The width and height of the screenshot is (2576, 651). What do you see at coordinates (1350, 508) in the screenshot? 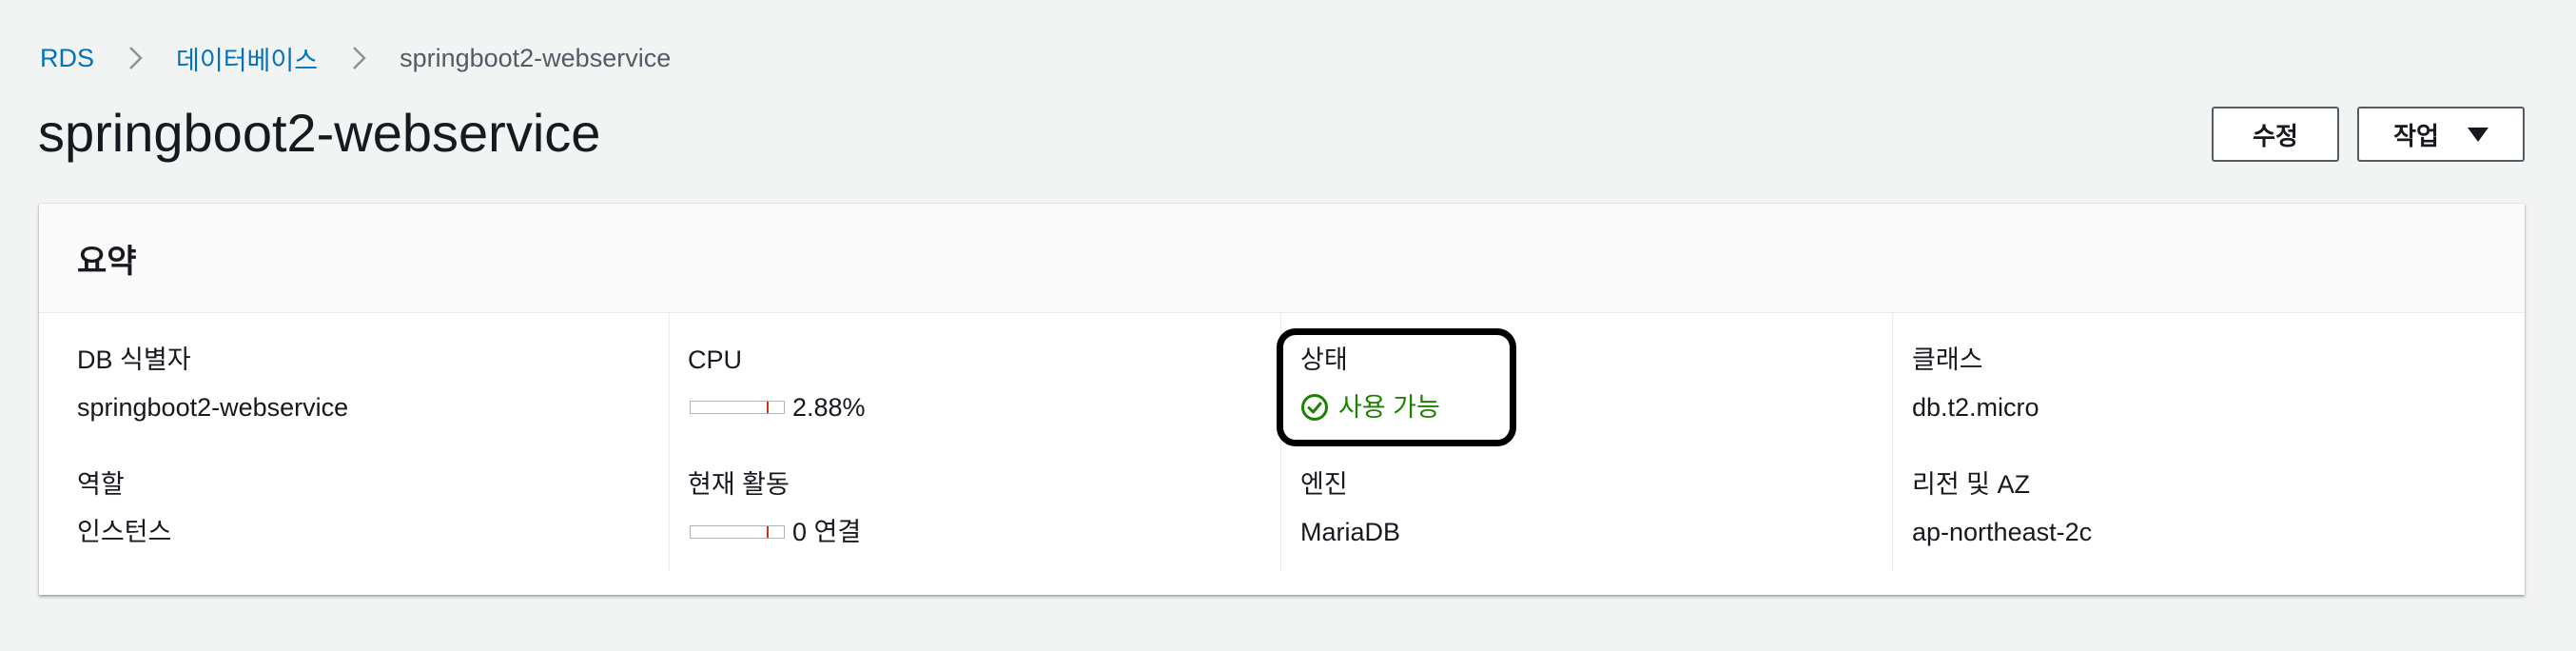
I see `engine-field: 엔진 MariaDB` at bounding box center [1350, 508].